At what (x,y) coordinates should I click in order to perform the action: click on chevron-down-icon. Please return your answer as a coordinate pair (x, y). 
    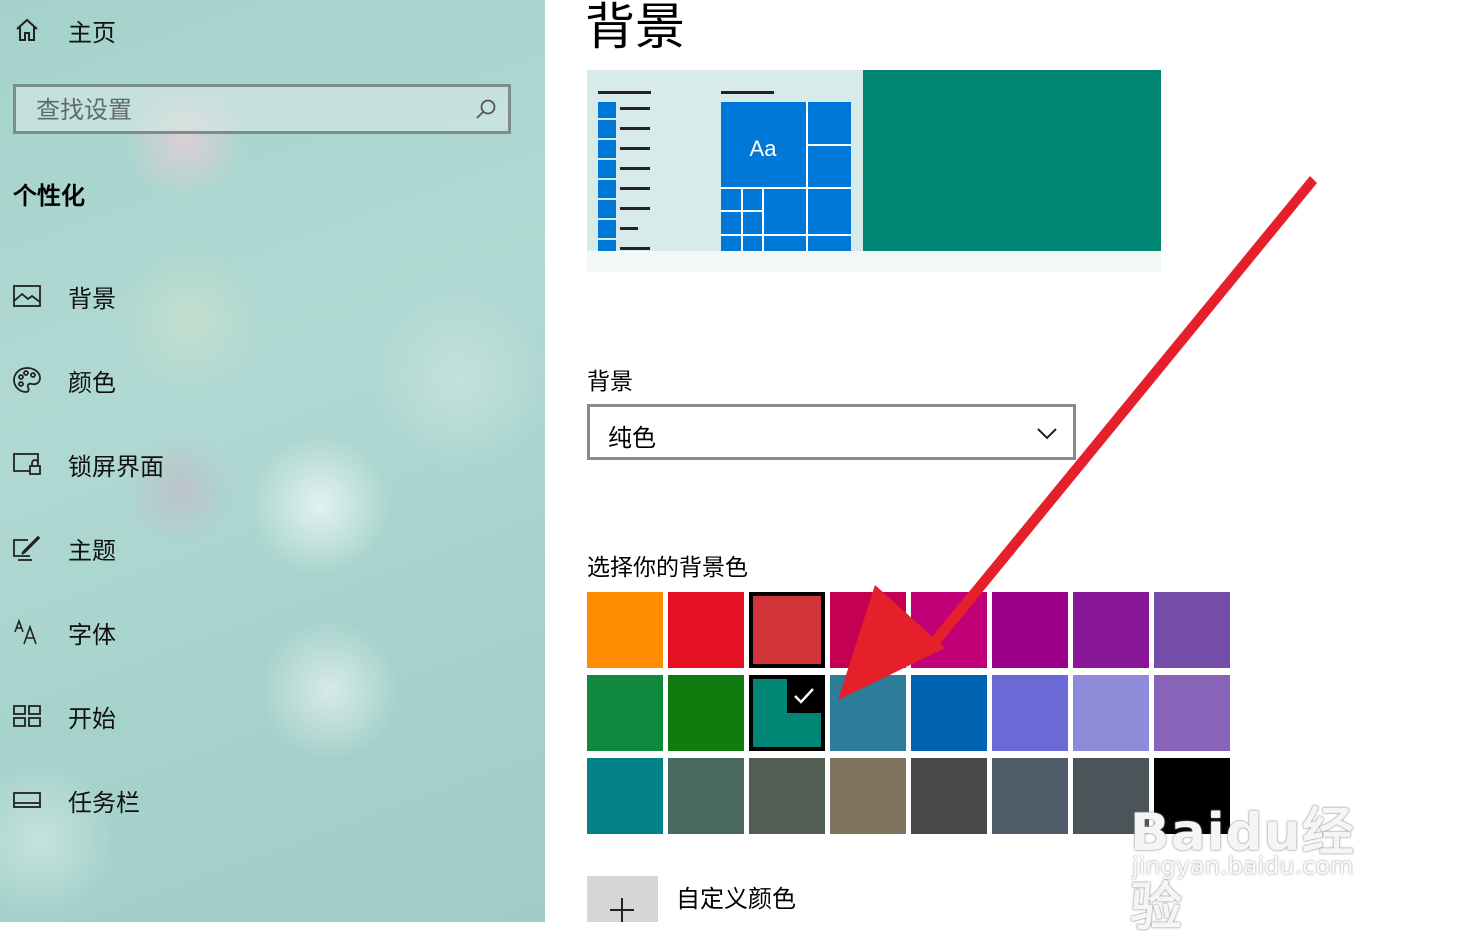
    Looking at the image, I should click on (1047, 433).